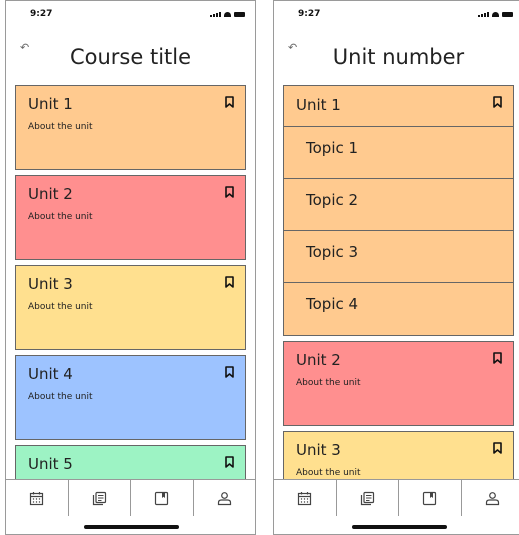 The height and width of the screenshot is (535, 519). Describe the element at coordinates (130, 397) in the screenshot. I see `unit-card-4: Unit 4 About the unit` at that location.